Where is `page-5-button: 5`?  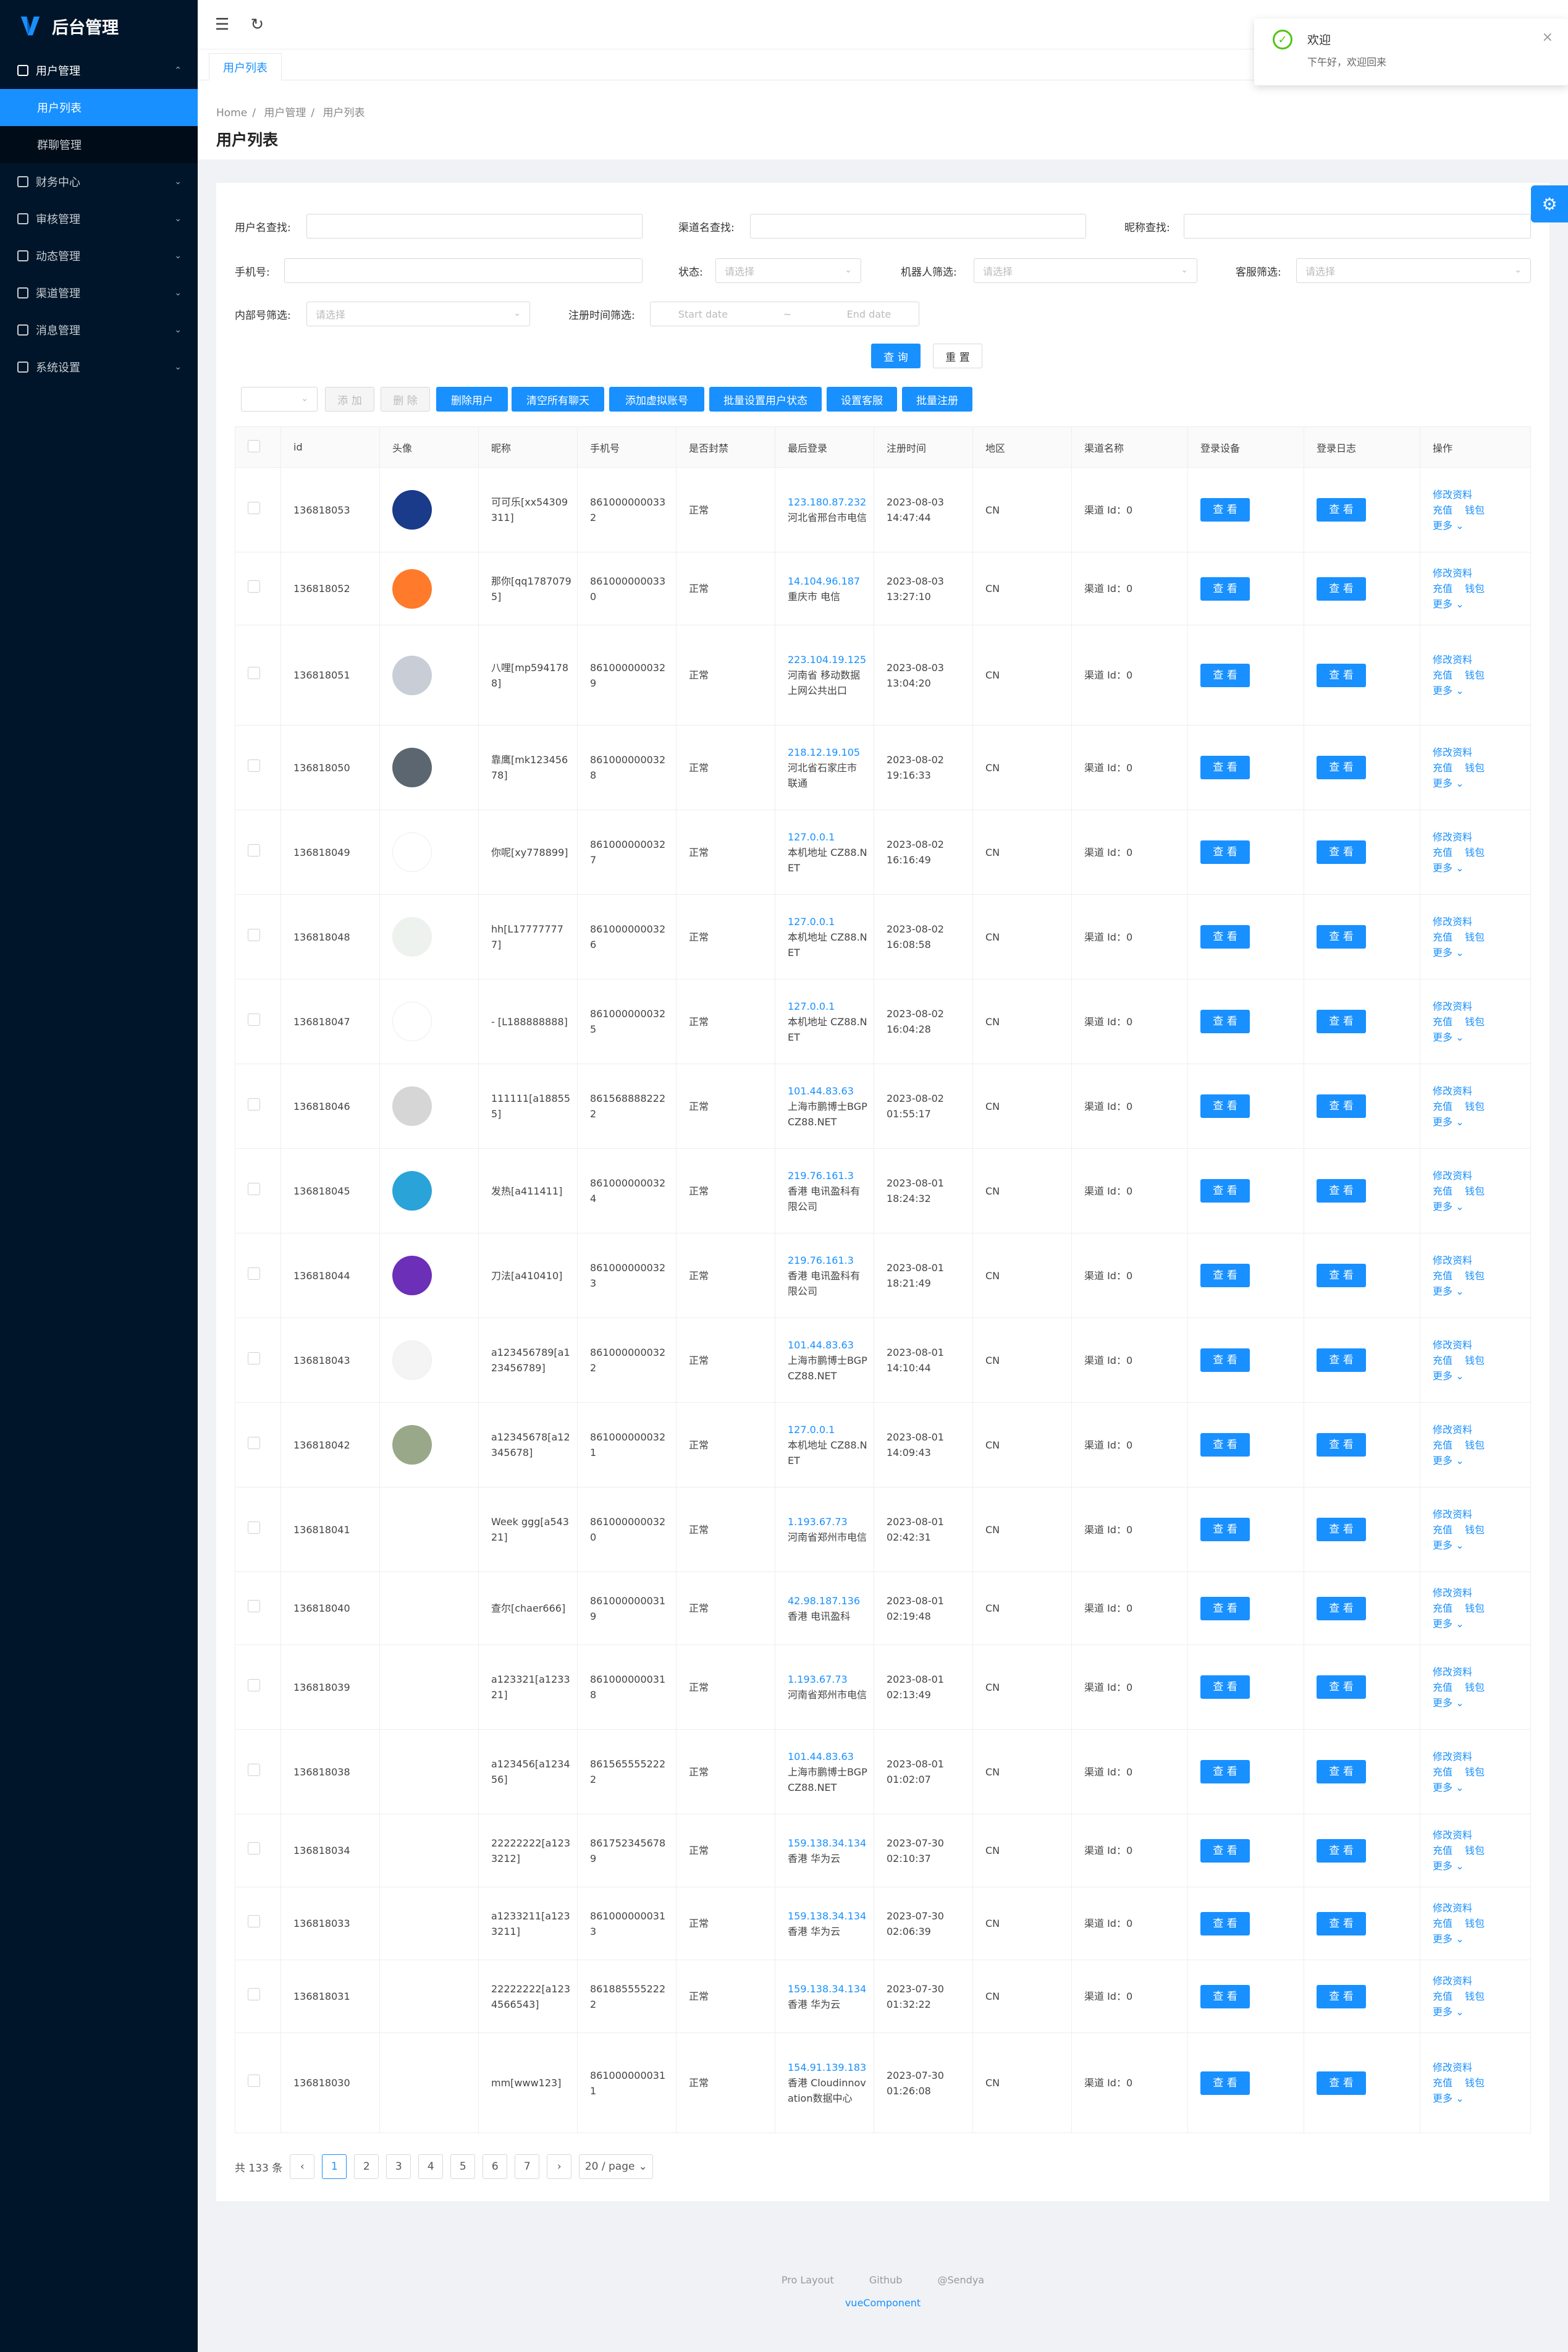 page-5-button: 5 is located at coordinates (463, 2166).